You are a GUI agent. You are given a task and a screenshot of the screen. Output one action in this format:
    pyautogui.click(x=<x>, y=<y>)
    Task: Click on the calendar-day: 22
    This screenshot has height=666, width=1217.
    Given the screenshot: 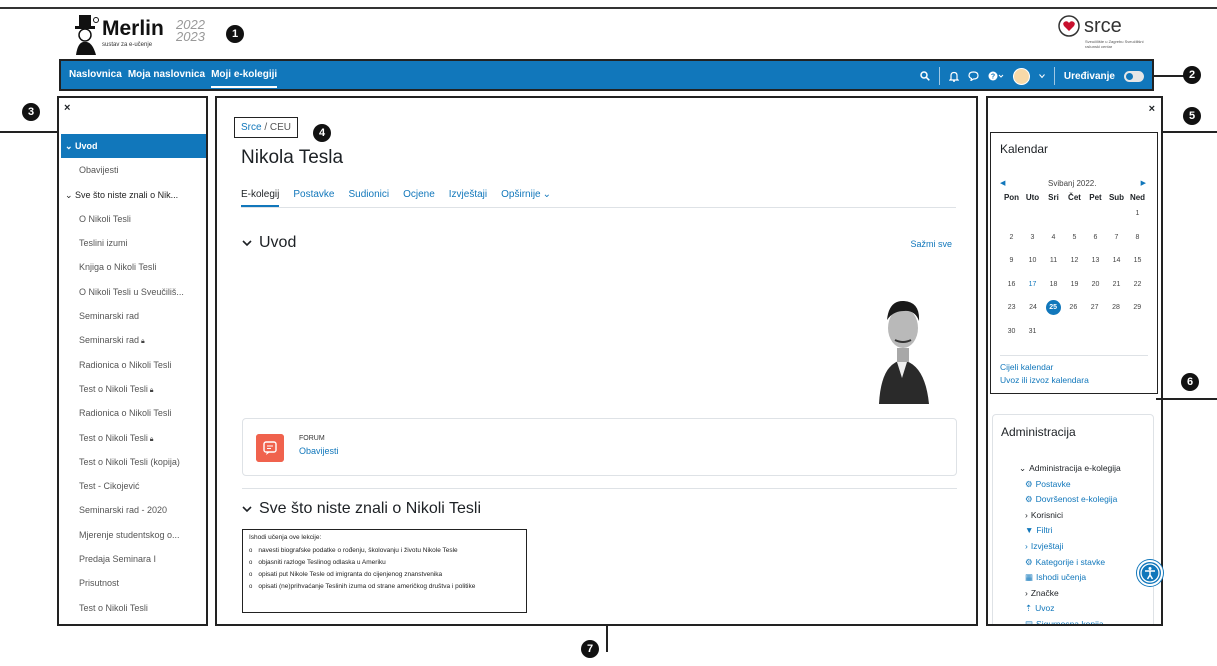 What is the action you would take?
    pyautogui.click(x=1137, y=284)
    